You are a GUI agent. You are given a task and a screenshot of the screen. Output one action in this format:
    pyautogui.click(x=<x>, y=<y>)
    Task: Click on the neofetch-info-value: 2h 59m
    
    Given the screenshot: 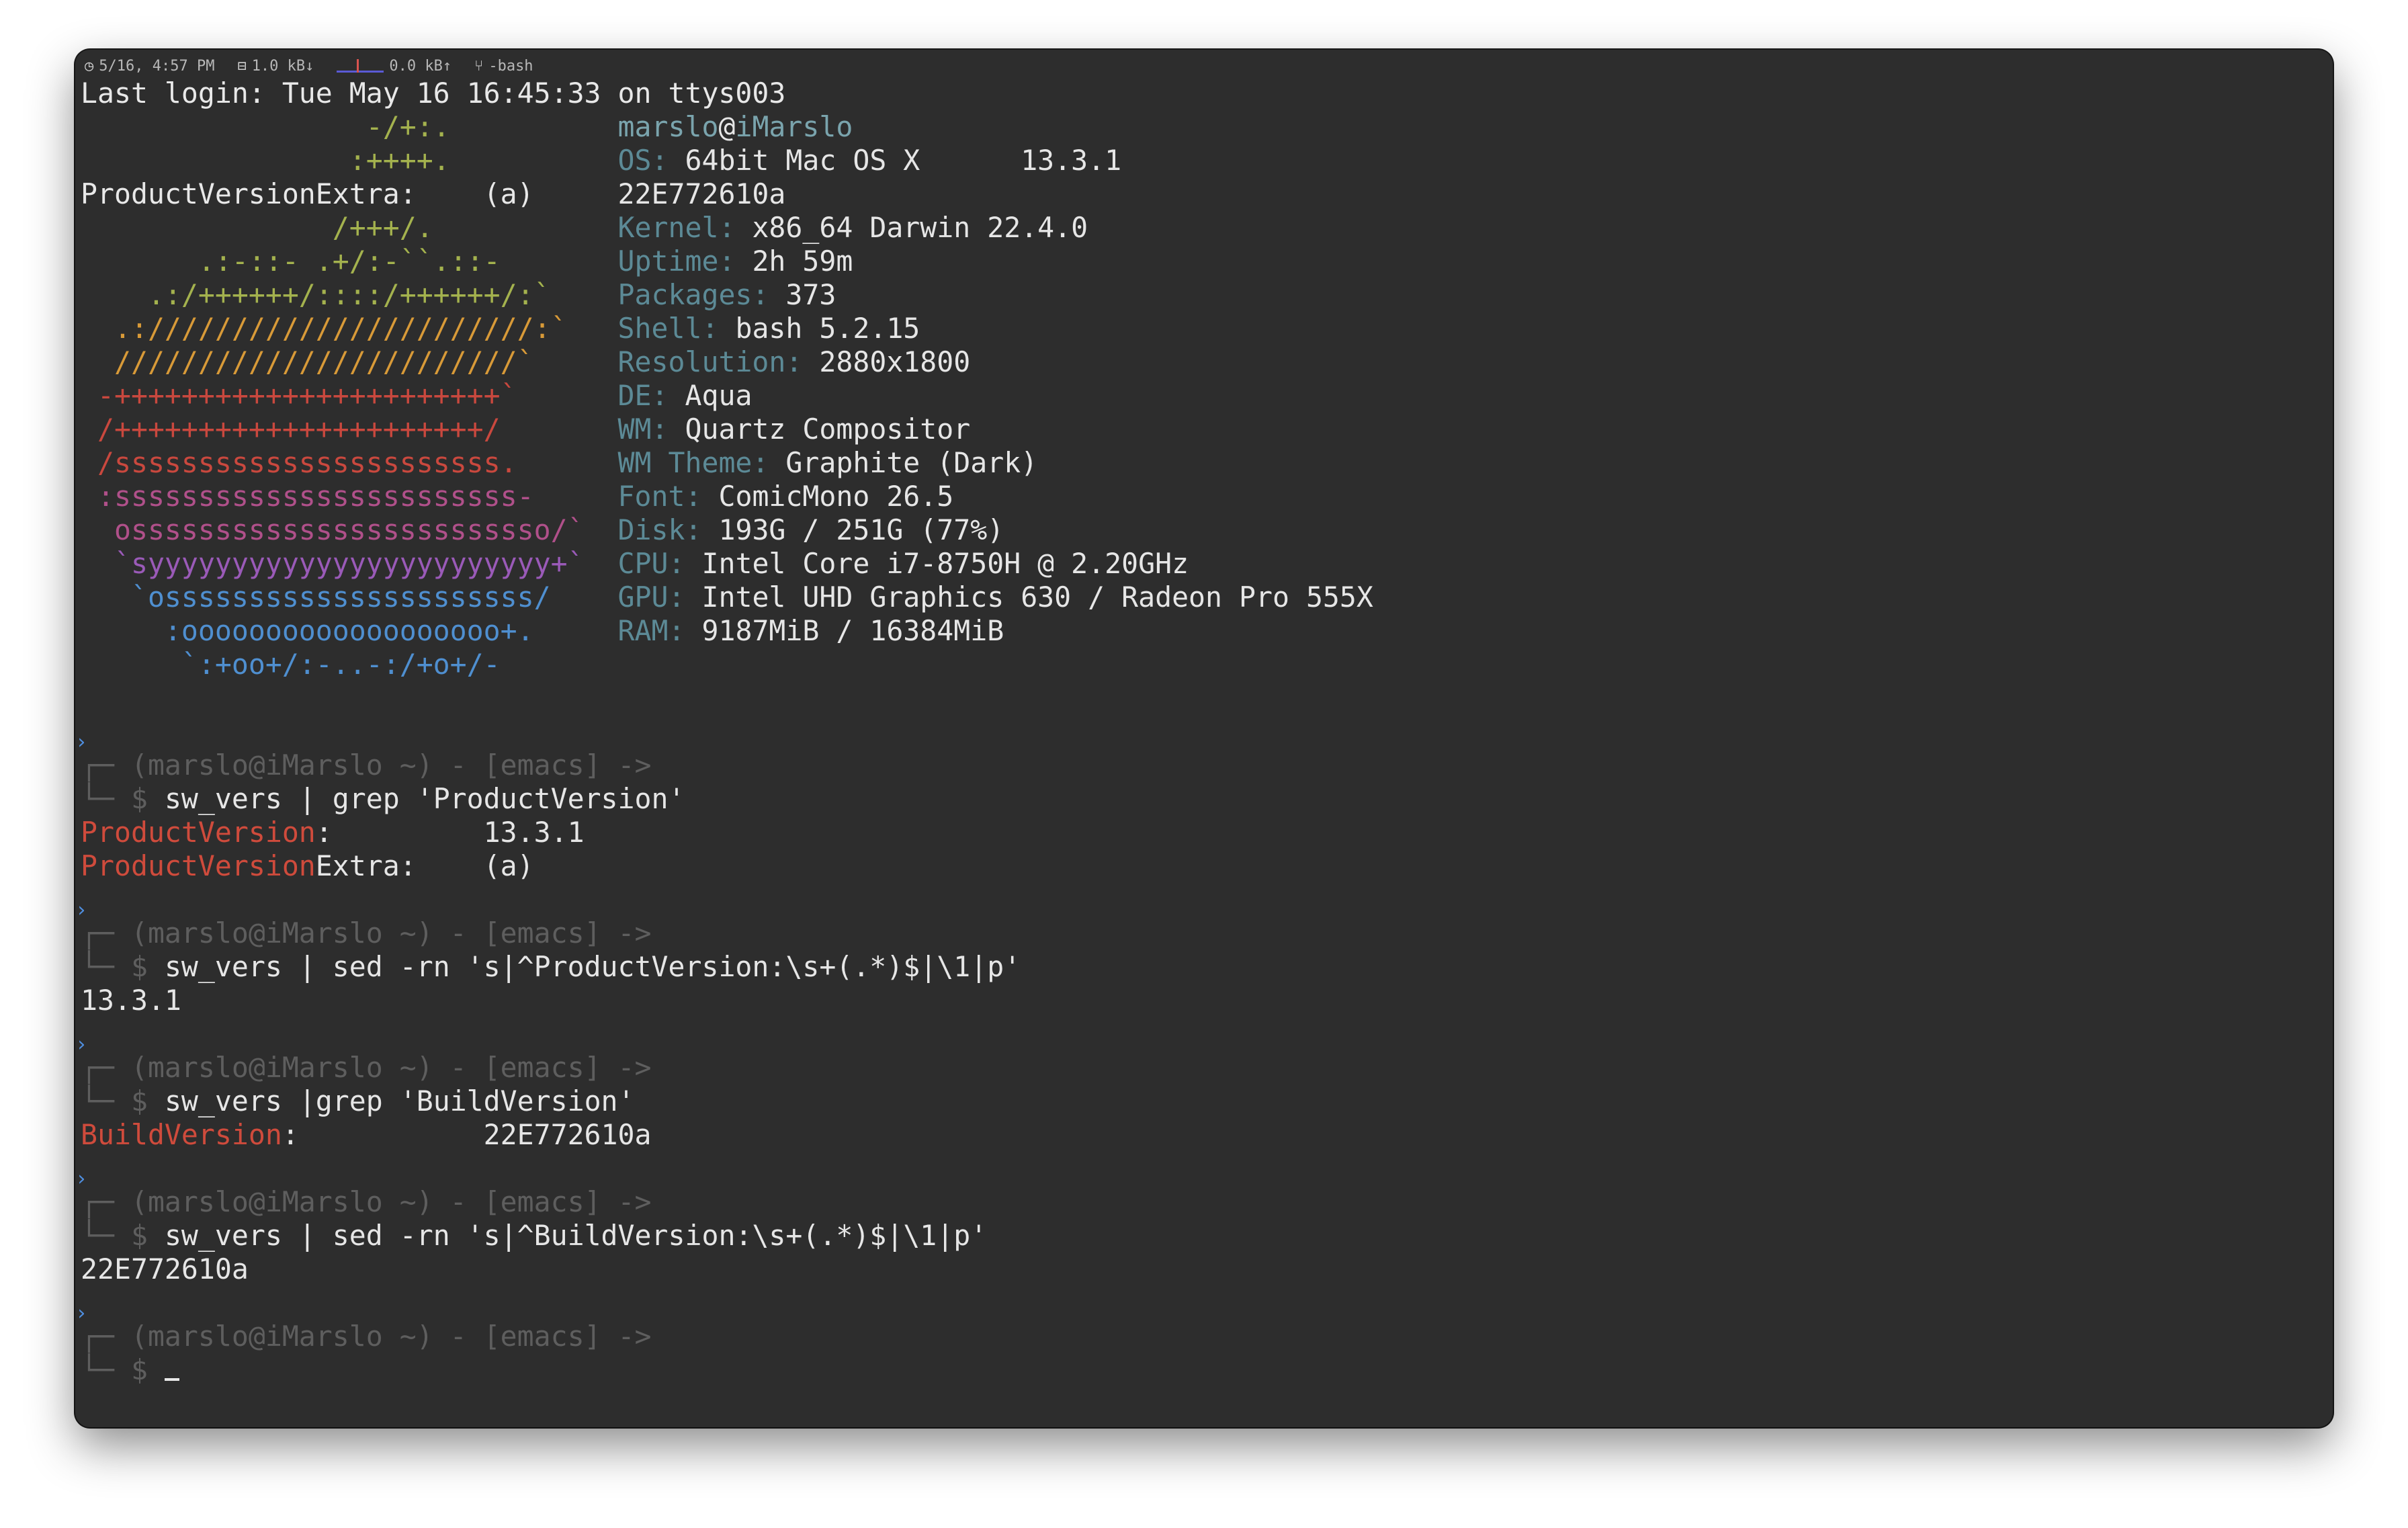 What is the action you would take?
    pyautogui.click(x=802, y=262)
    